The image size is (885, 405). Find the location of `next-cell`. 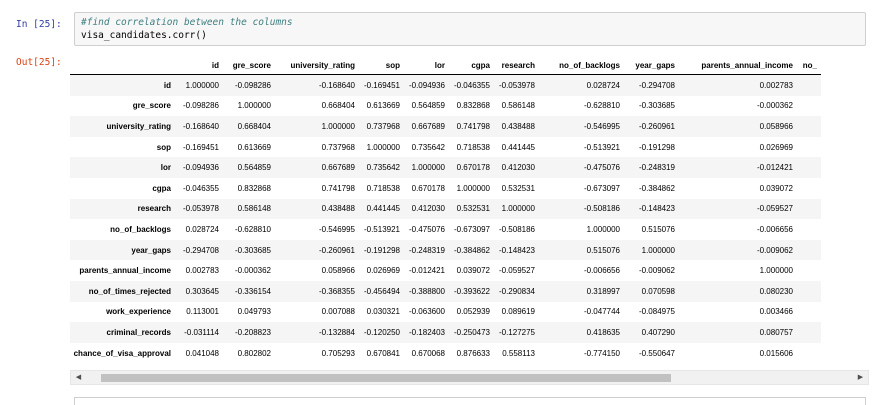

next-cell is located at coordinates (470, 401).